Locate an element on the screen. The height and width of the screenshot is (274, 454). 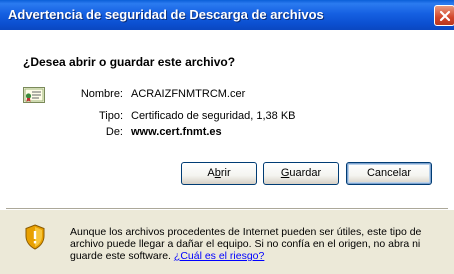
save-button: Guardar is located at coordinates (301, 173).